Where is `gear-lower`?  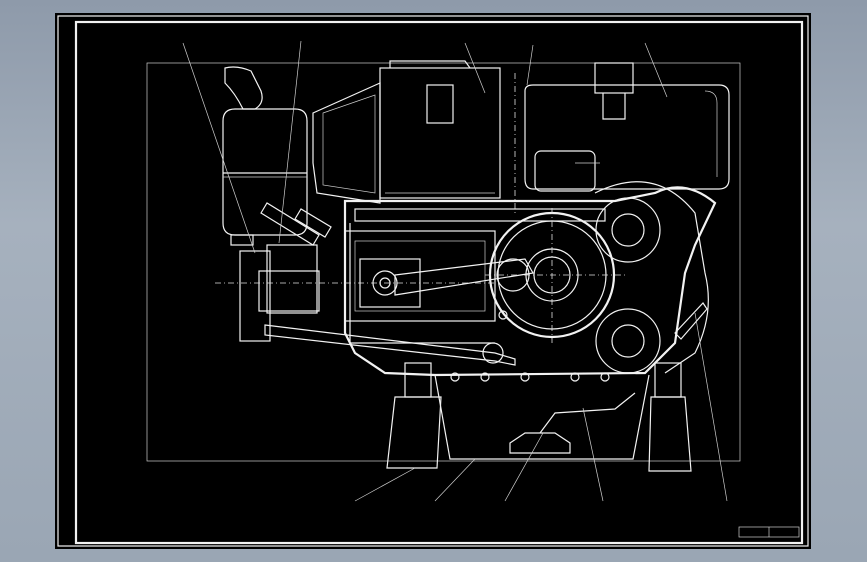 gear-lower is located at coordinates (628, 341).